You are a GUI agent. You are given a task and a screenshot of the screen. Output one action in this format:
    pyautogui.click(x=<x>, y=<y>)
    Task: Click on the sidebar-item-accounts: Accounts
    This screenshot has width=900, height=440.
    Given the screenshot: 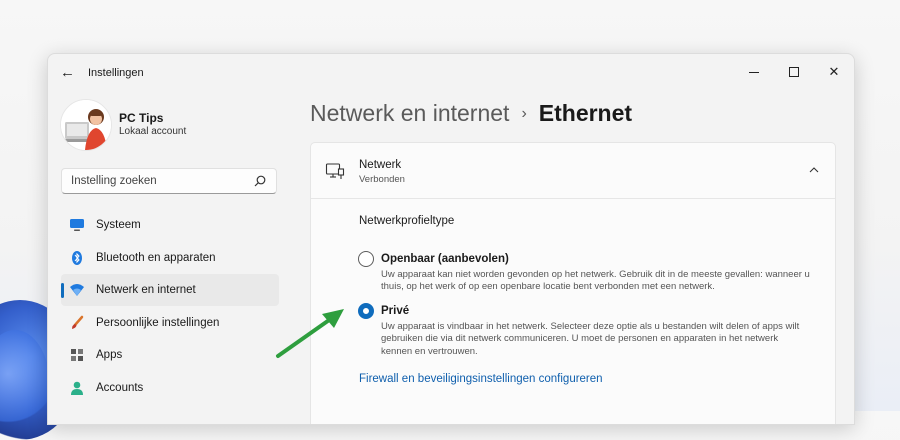 What is the action you would take?
    pyautogui.click(x=170, y=388)
    